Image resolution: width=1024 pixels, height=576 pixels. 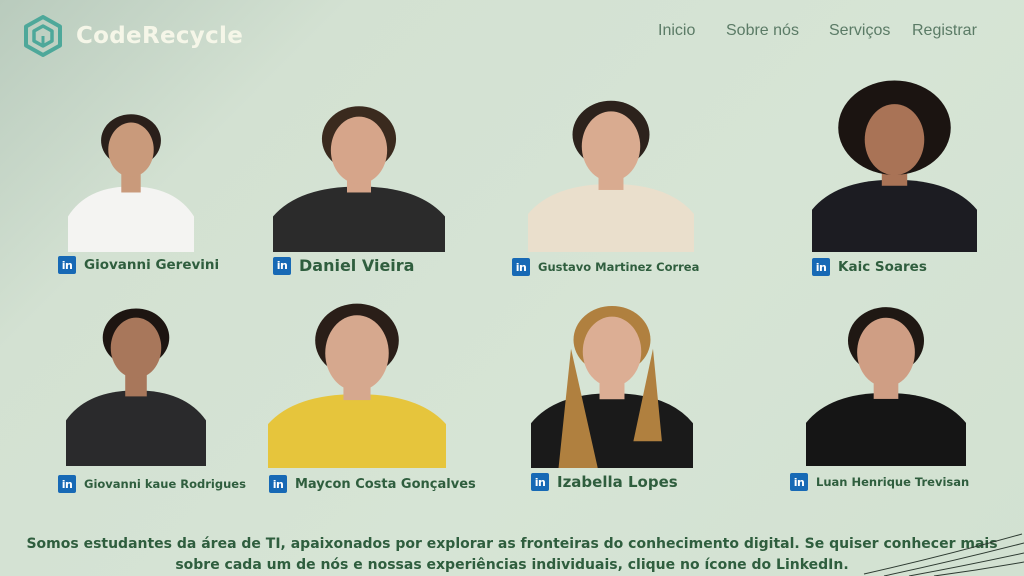 I want to click on member-name-row: in Izabella Lopes, so click(x=604, y=482).